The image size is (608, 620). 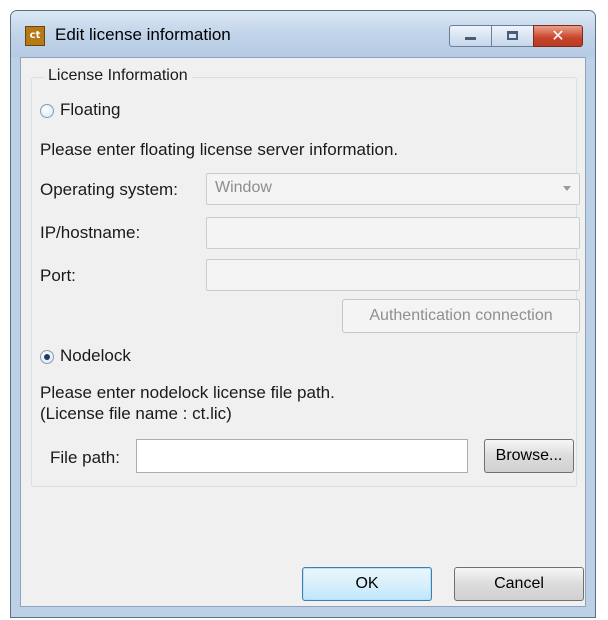 I want to click on minimize-button, so click(x=470, y=36).